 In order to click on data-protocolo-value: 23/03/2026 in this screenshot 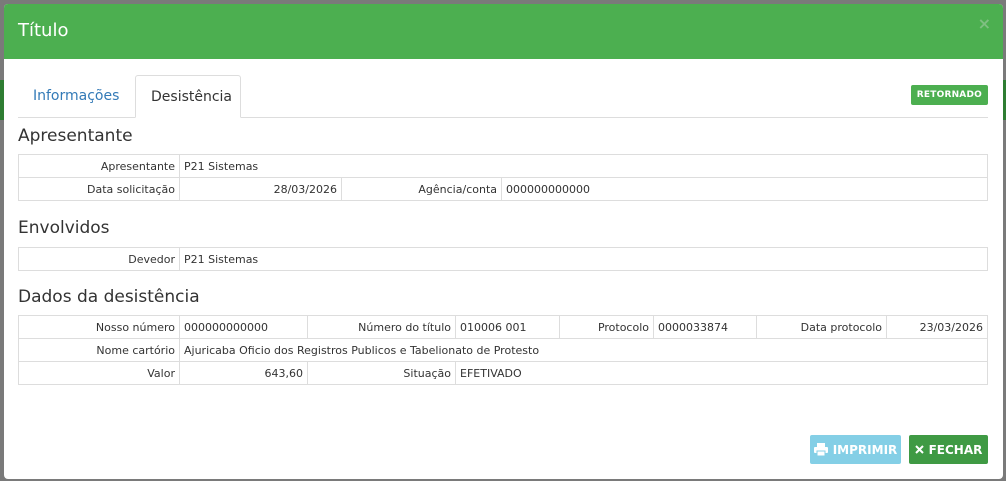, I will do `click(937, 327)`.